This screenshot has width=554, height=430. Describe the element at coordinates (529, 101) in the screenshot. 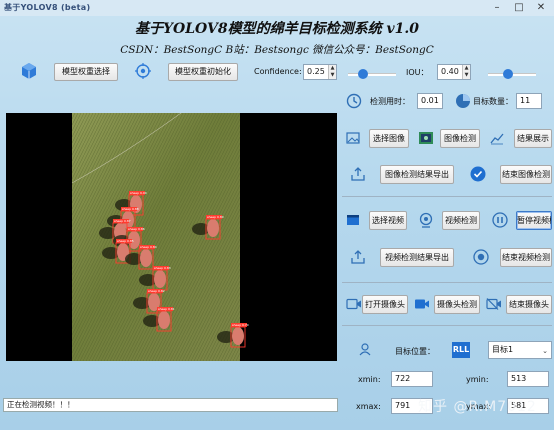

I see `target-count-field: 11` at that location.